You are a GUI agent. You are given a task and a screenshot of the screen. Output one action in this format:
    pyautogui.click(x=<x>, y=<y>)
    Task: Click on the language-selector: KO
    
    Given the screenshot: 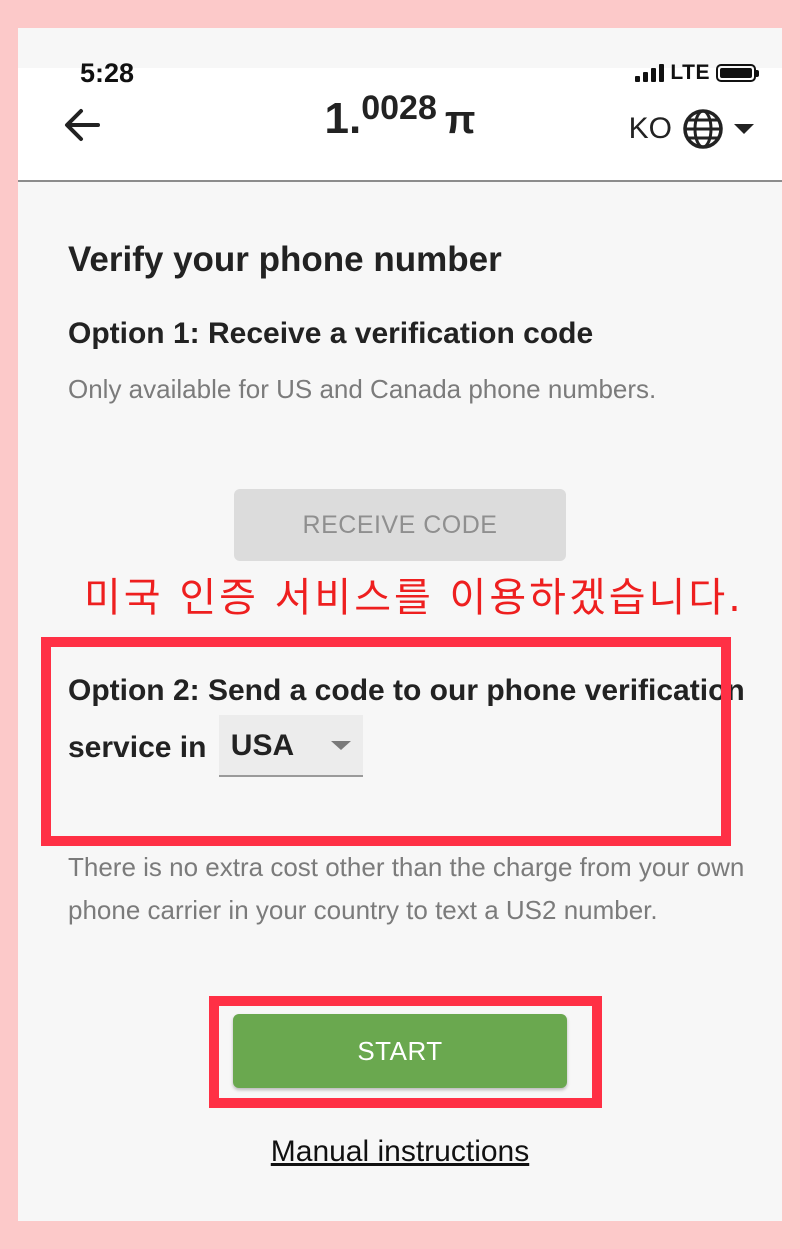 What is the action you would take?
    pyautogui.click(x=691, y=129)
    